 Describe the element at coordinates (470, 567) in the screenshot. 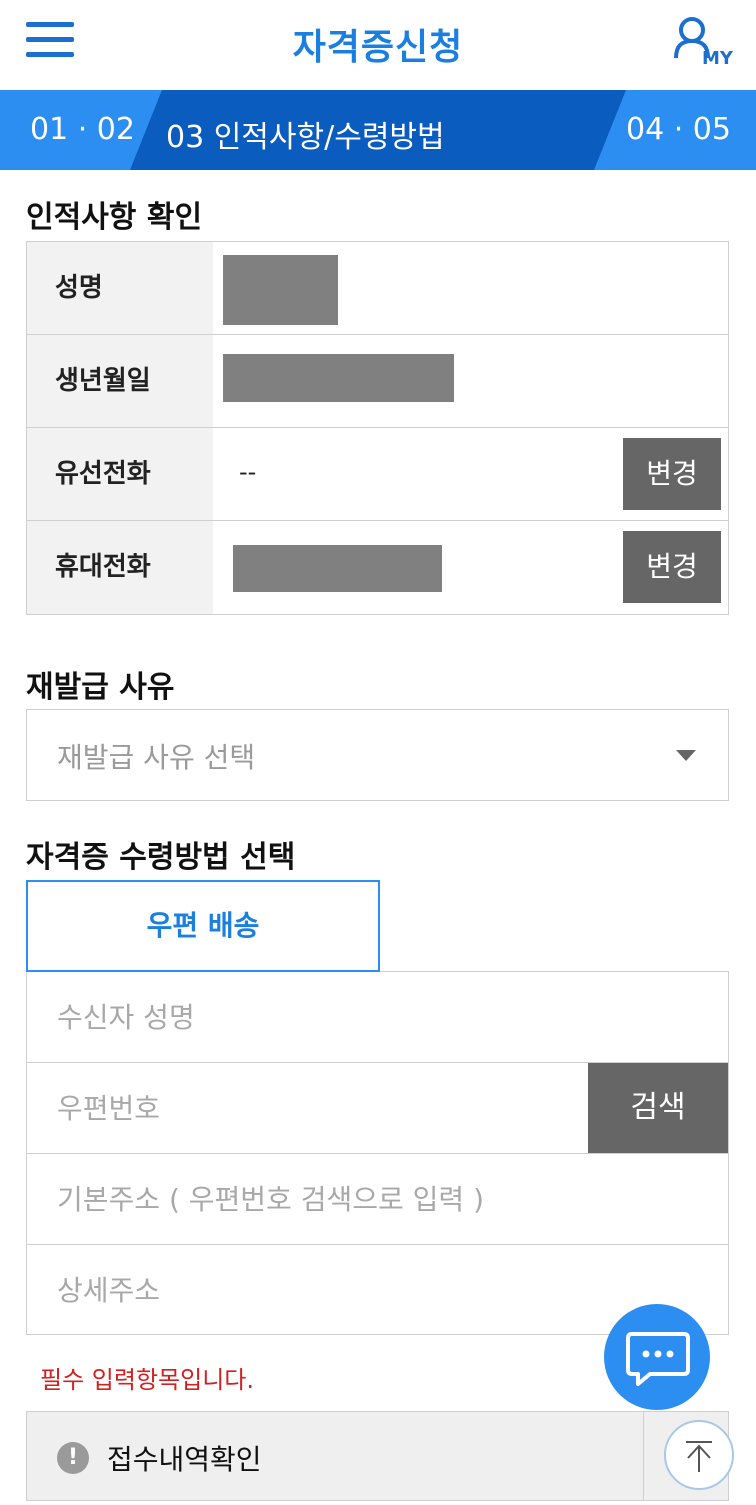

I see `mobile-value: 변경` at that location.